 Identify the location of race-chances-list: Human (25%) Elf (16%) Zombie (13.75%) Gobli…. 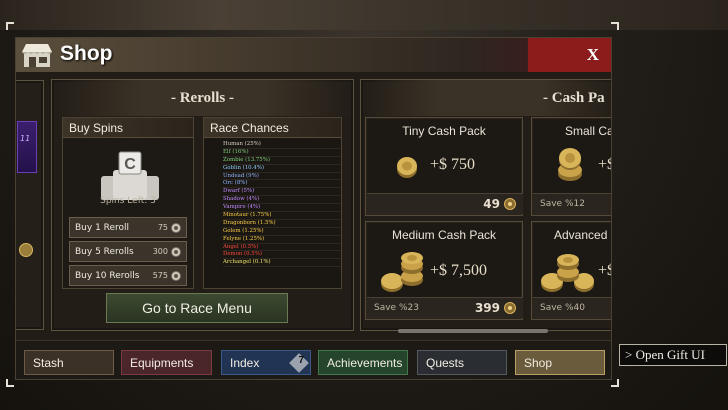
(282, 204).